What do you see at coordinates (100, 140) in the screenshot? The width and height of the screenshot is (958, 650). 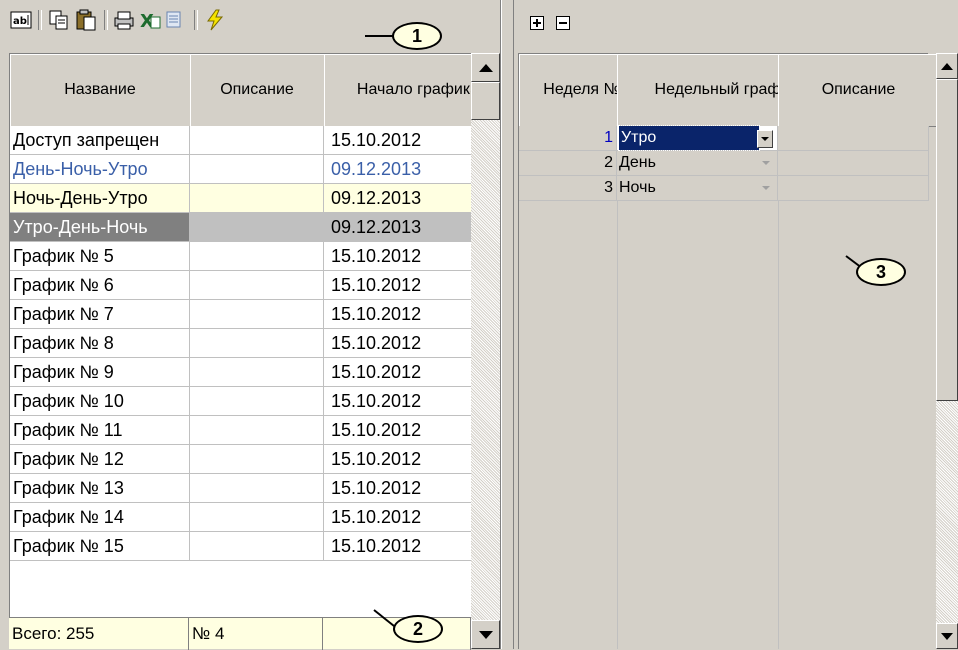 I see `cell-name: Доступ запрещен` at bounding box center [100, 140].